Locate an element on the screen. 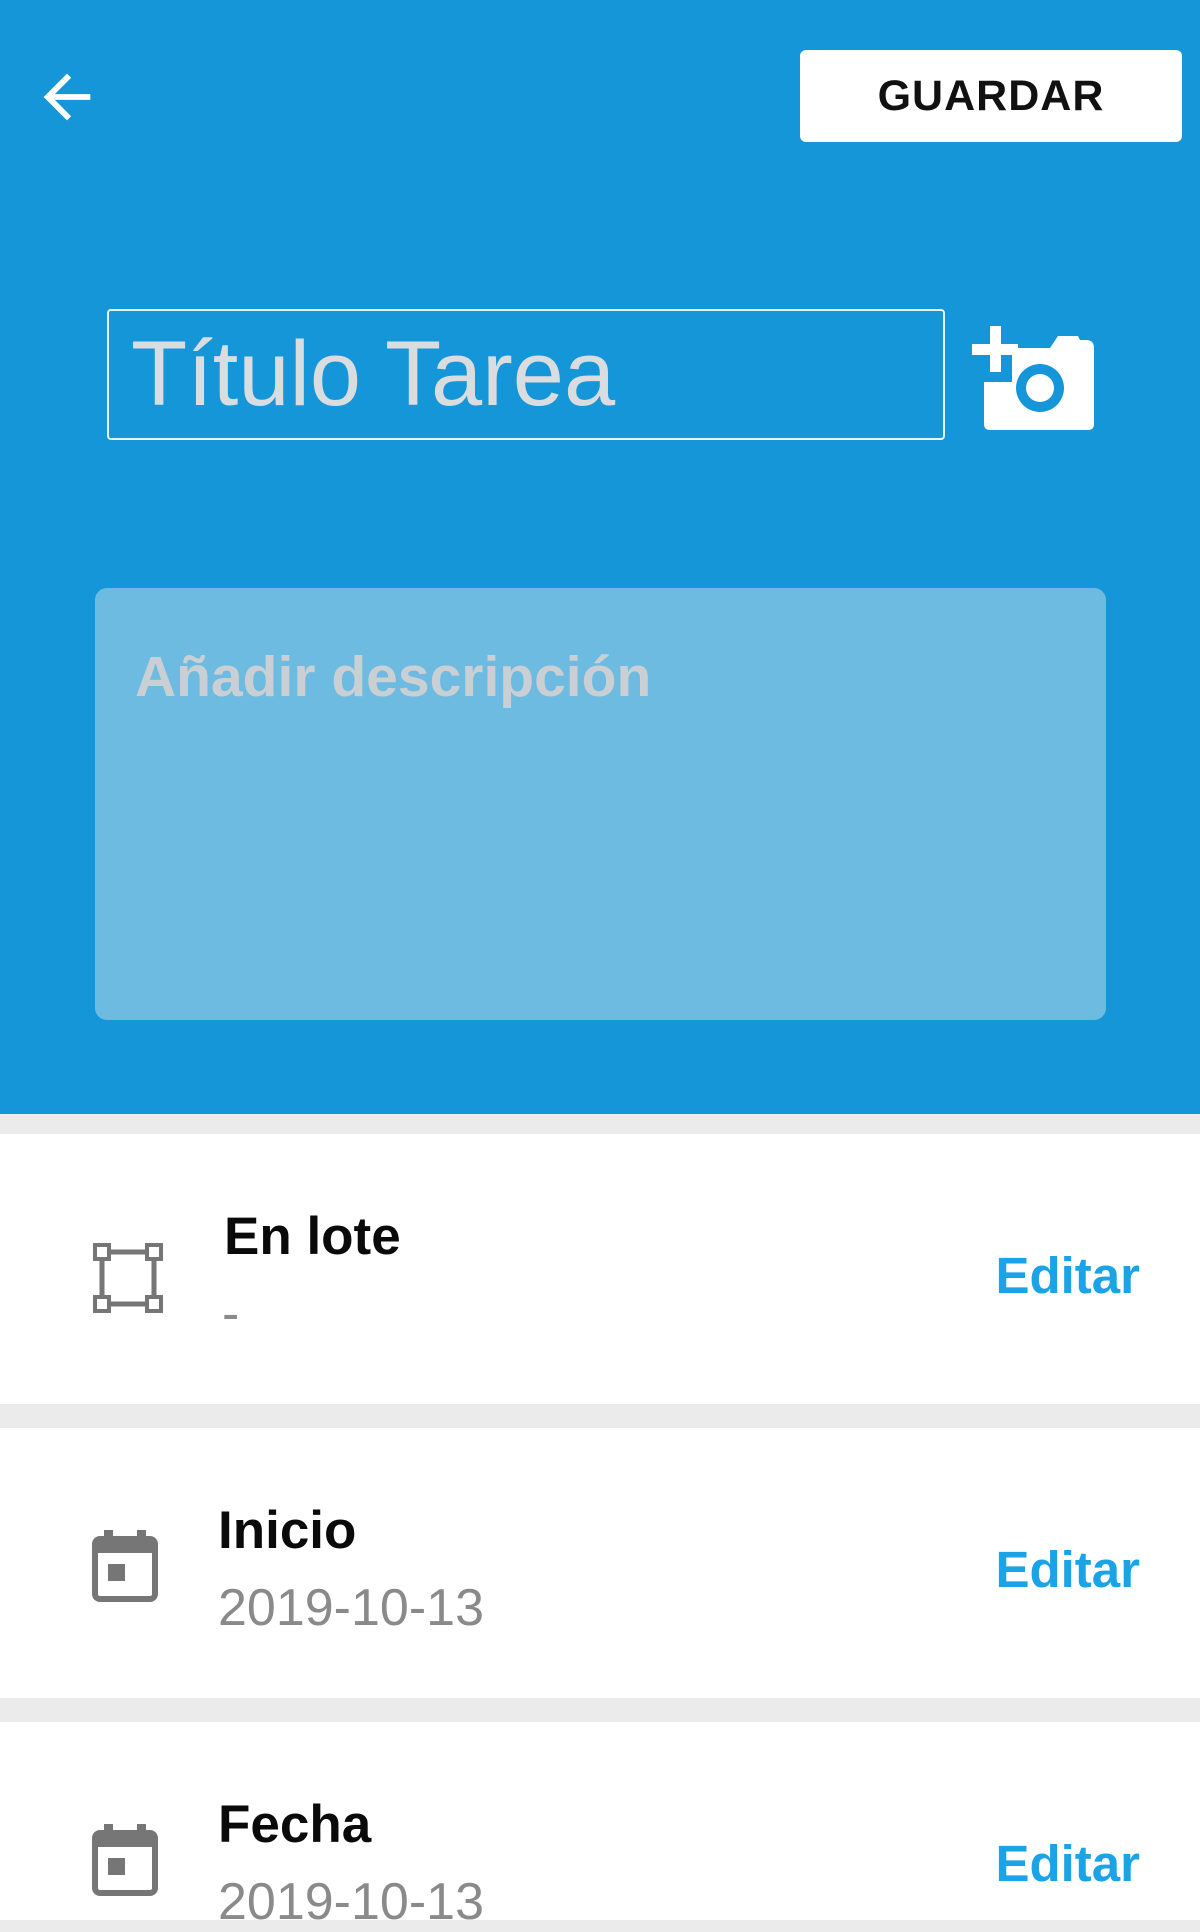 Image resolution: width=1200 pixels, height=1932 pixels. add-photo-icon is located at coordinates (1033, 378).